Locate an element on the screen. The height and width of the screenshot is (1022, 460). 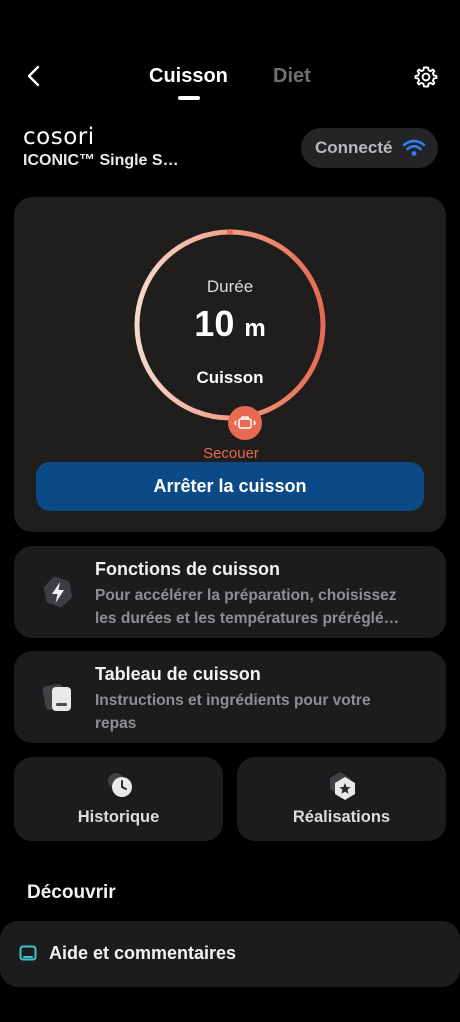
stop-cooking-button: Arrêter la cuisson is located at coordinates (230, 486).